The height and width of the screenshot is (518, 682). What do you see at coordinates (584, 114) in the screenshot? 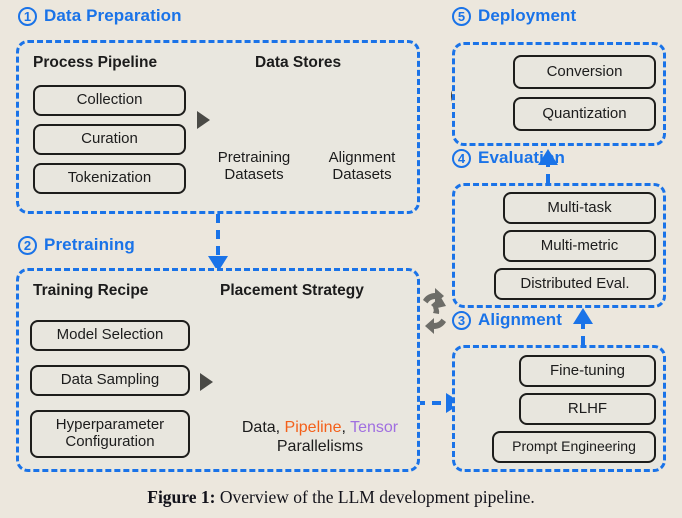
I see `item-quantization: Quantization` at bounding box center [584, 114].